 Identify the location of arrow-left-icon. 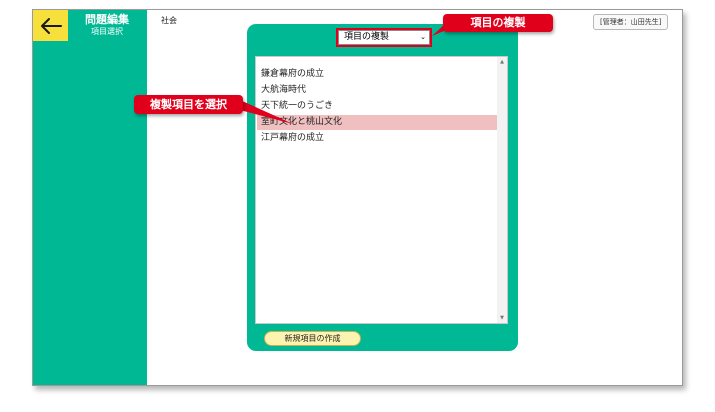
(51, 25).